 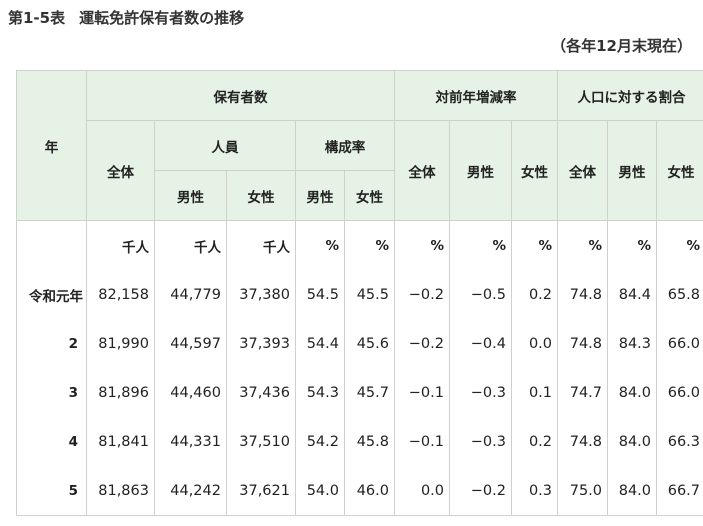 I want to click on year-cell: 2, so click(x=51, y=344).